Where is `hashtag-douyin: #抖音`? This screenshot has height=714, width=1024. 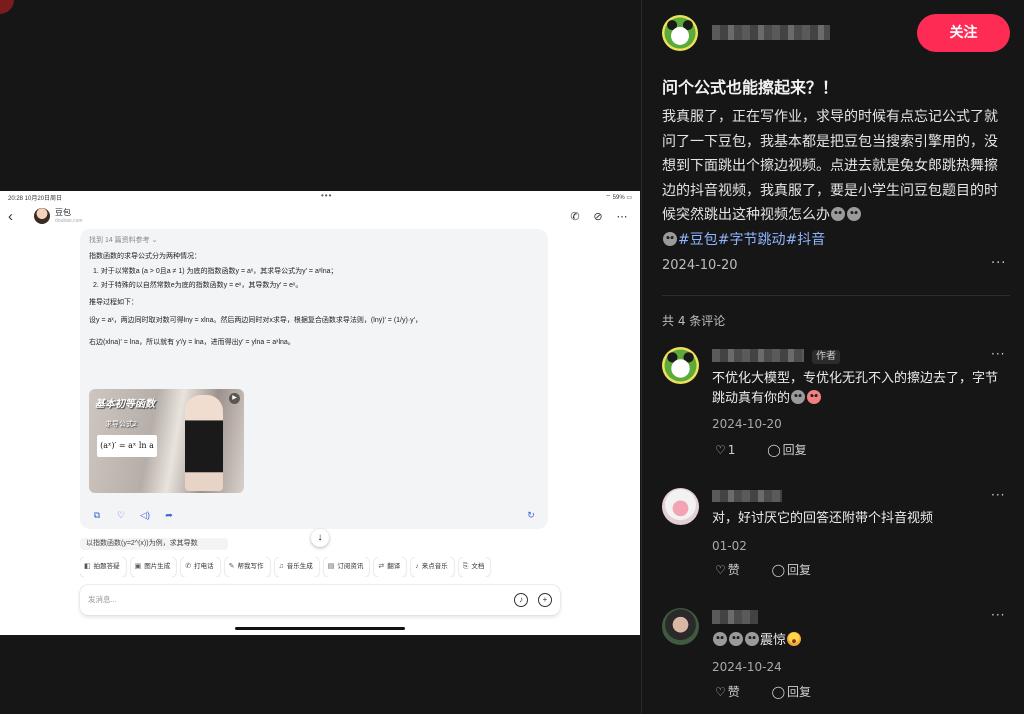
hashtag-douyin: #抖音 is located at coordinates (805, 240).